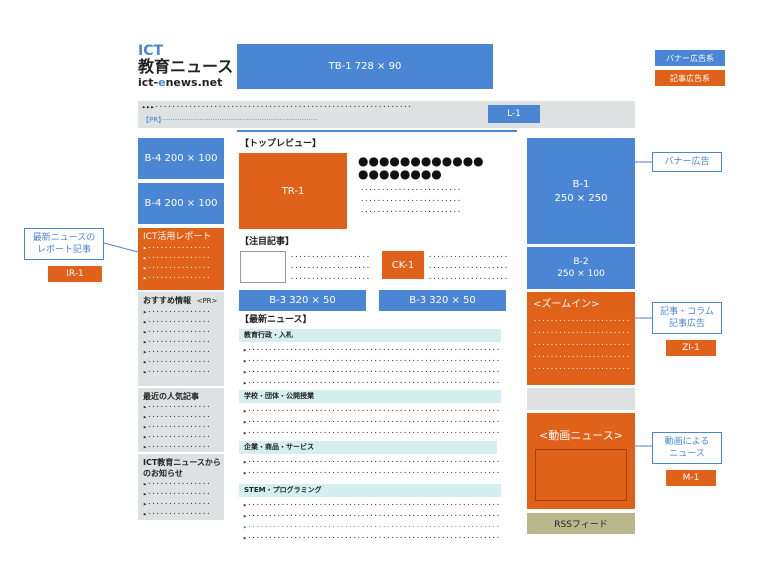  I want to click on zi1-tag: ZI-1, so click(691, 348).